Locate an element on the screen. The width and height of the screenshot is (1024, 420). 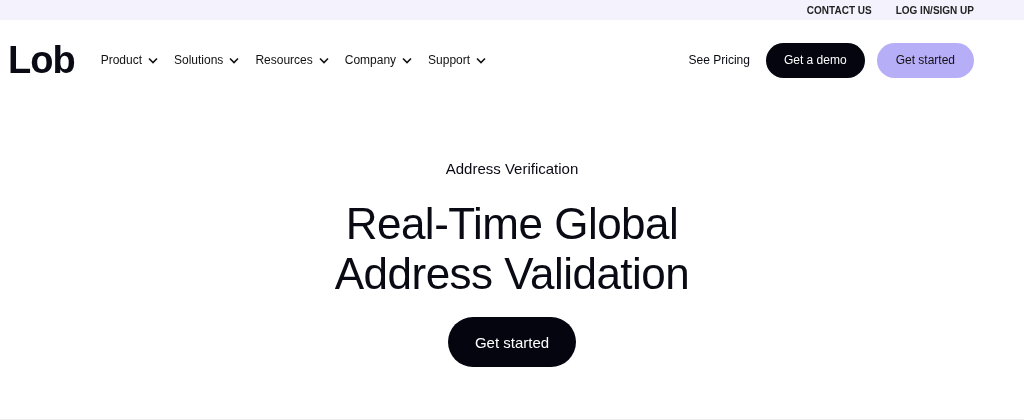
hero-title: Real-Time Global is located at coordinates (512, 224).